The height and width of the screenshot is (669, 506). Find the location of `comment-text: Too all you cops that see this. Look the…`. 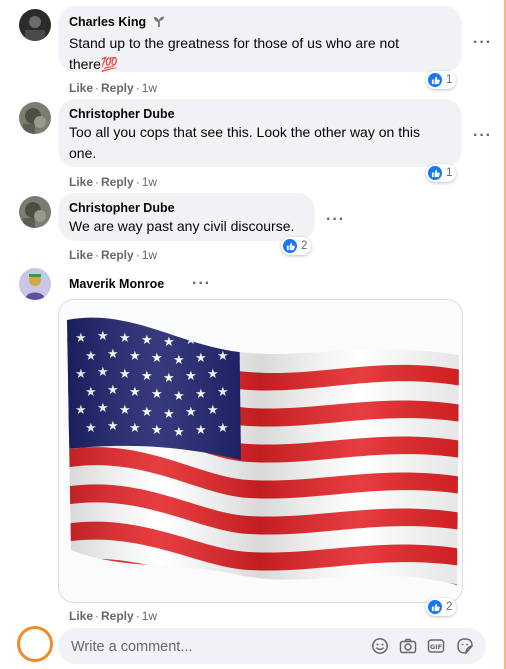

comment-text: Too all you cops that see this. Look the… is located at coordinates (244, 142).